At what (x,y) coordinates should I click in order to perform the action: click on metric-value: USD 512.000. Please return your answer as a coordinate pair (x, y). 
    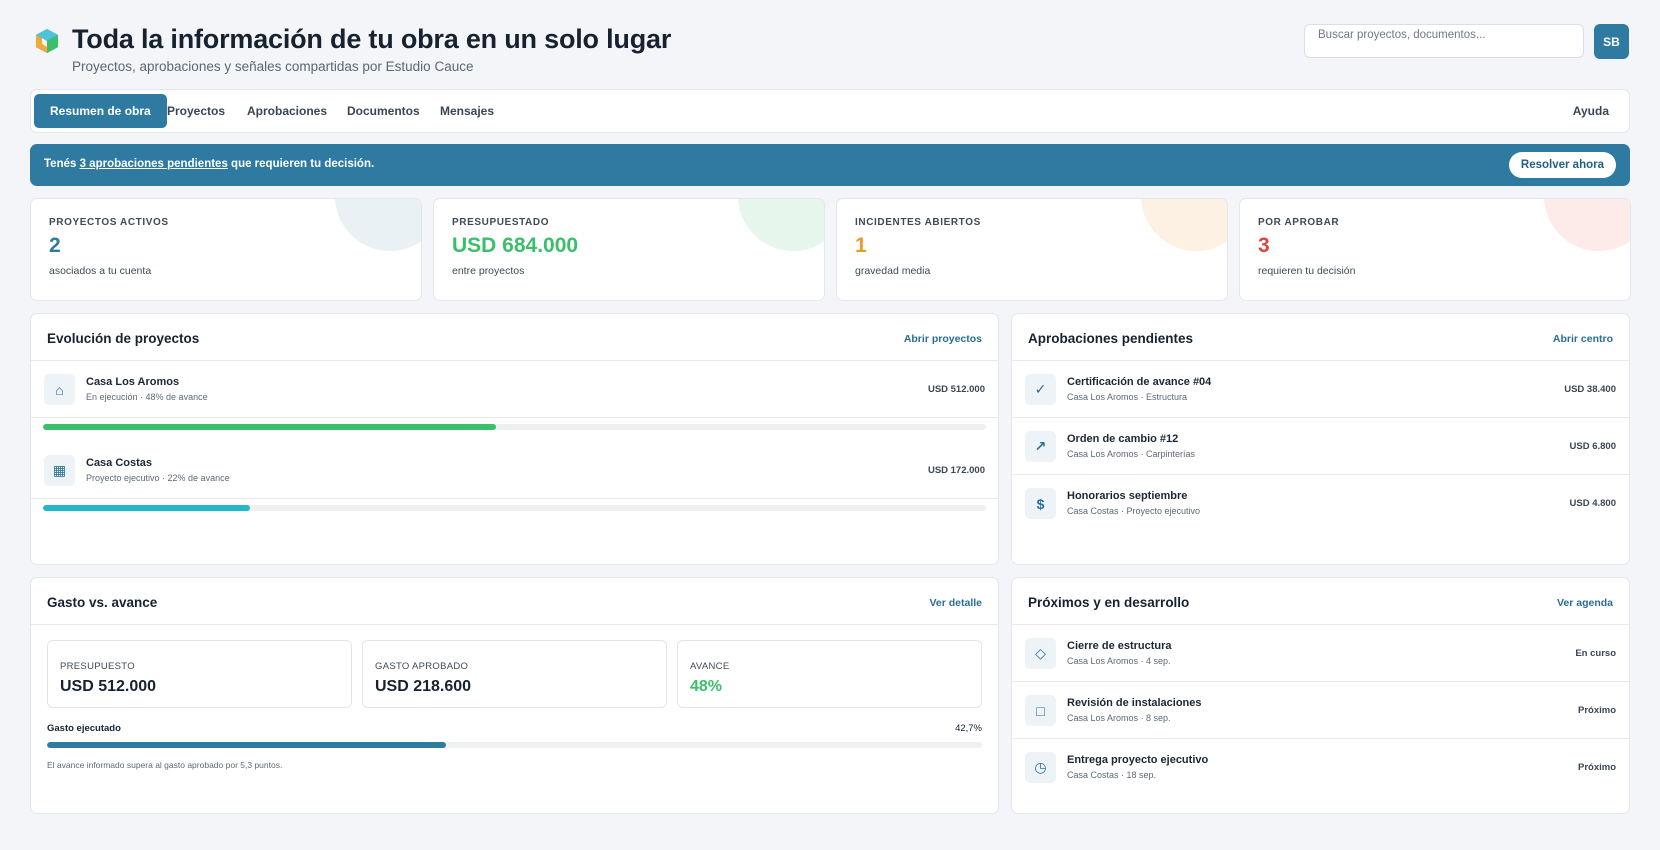
    Looking at the image, I should click on (108, 686).